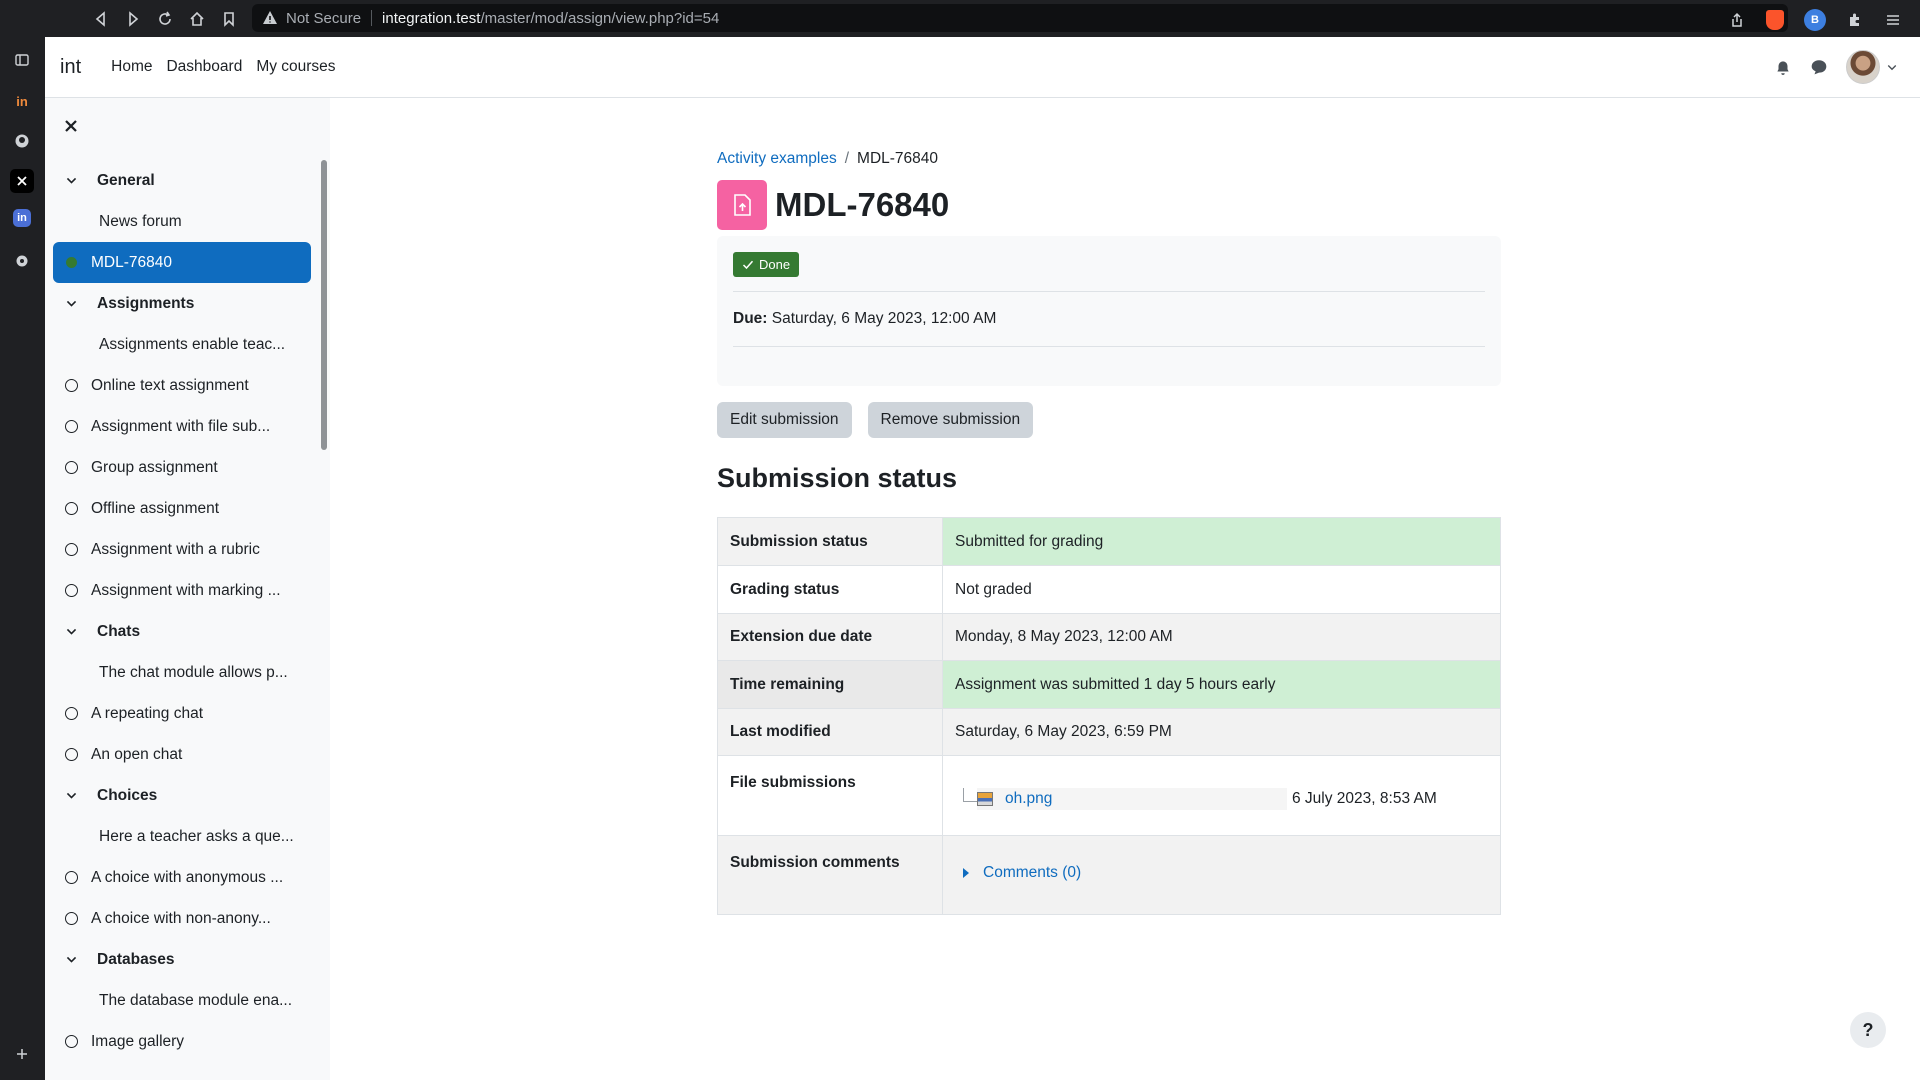 Image resolution: width=1920 pixels, height=1080 pixels. I want to click on comments-toggle: Comments (0), so click(1224, 873).